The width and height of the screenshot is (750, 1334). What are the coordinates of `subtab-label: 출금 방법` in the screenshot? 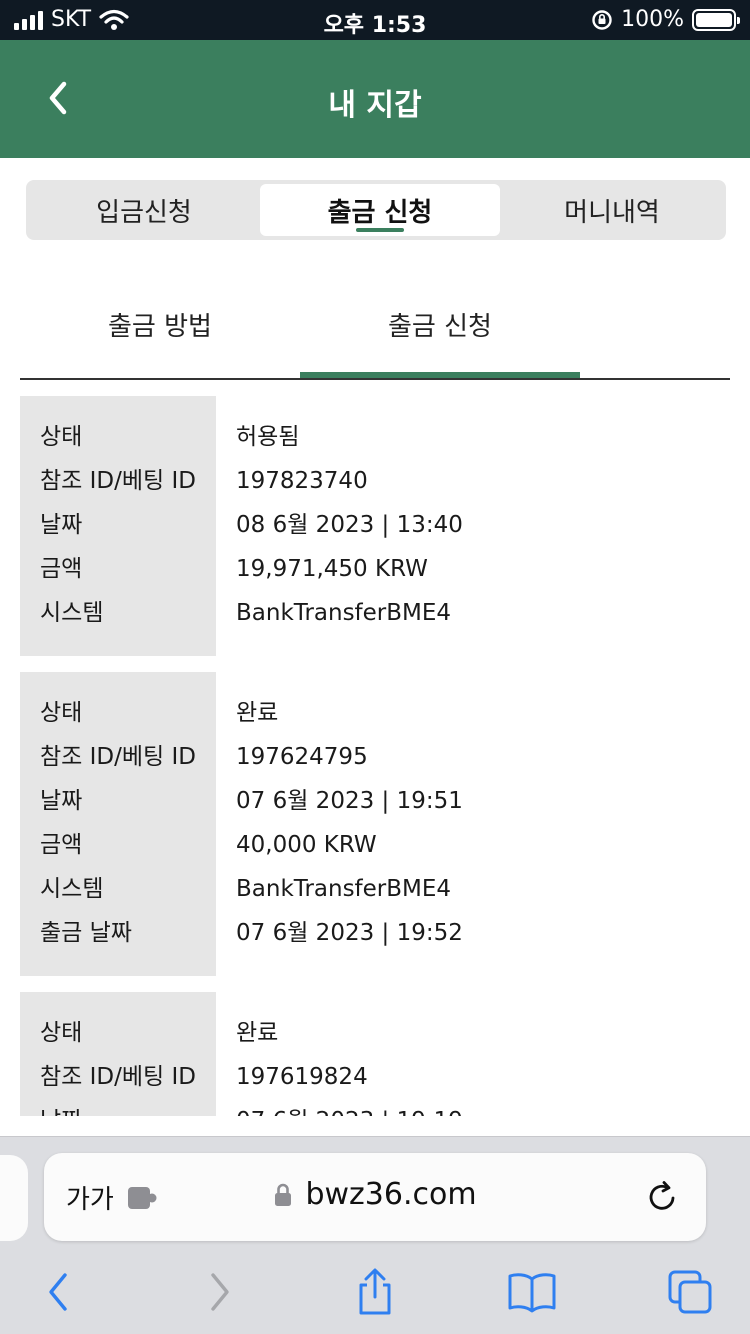 It's located at (160, 327).